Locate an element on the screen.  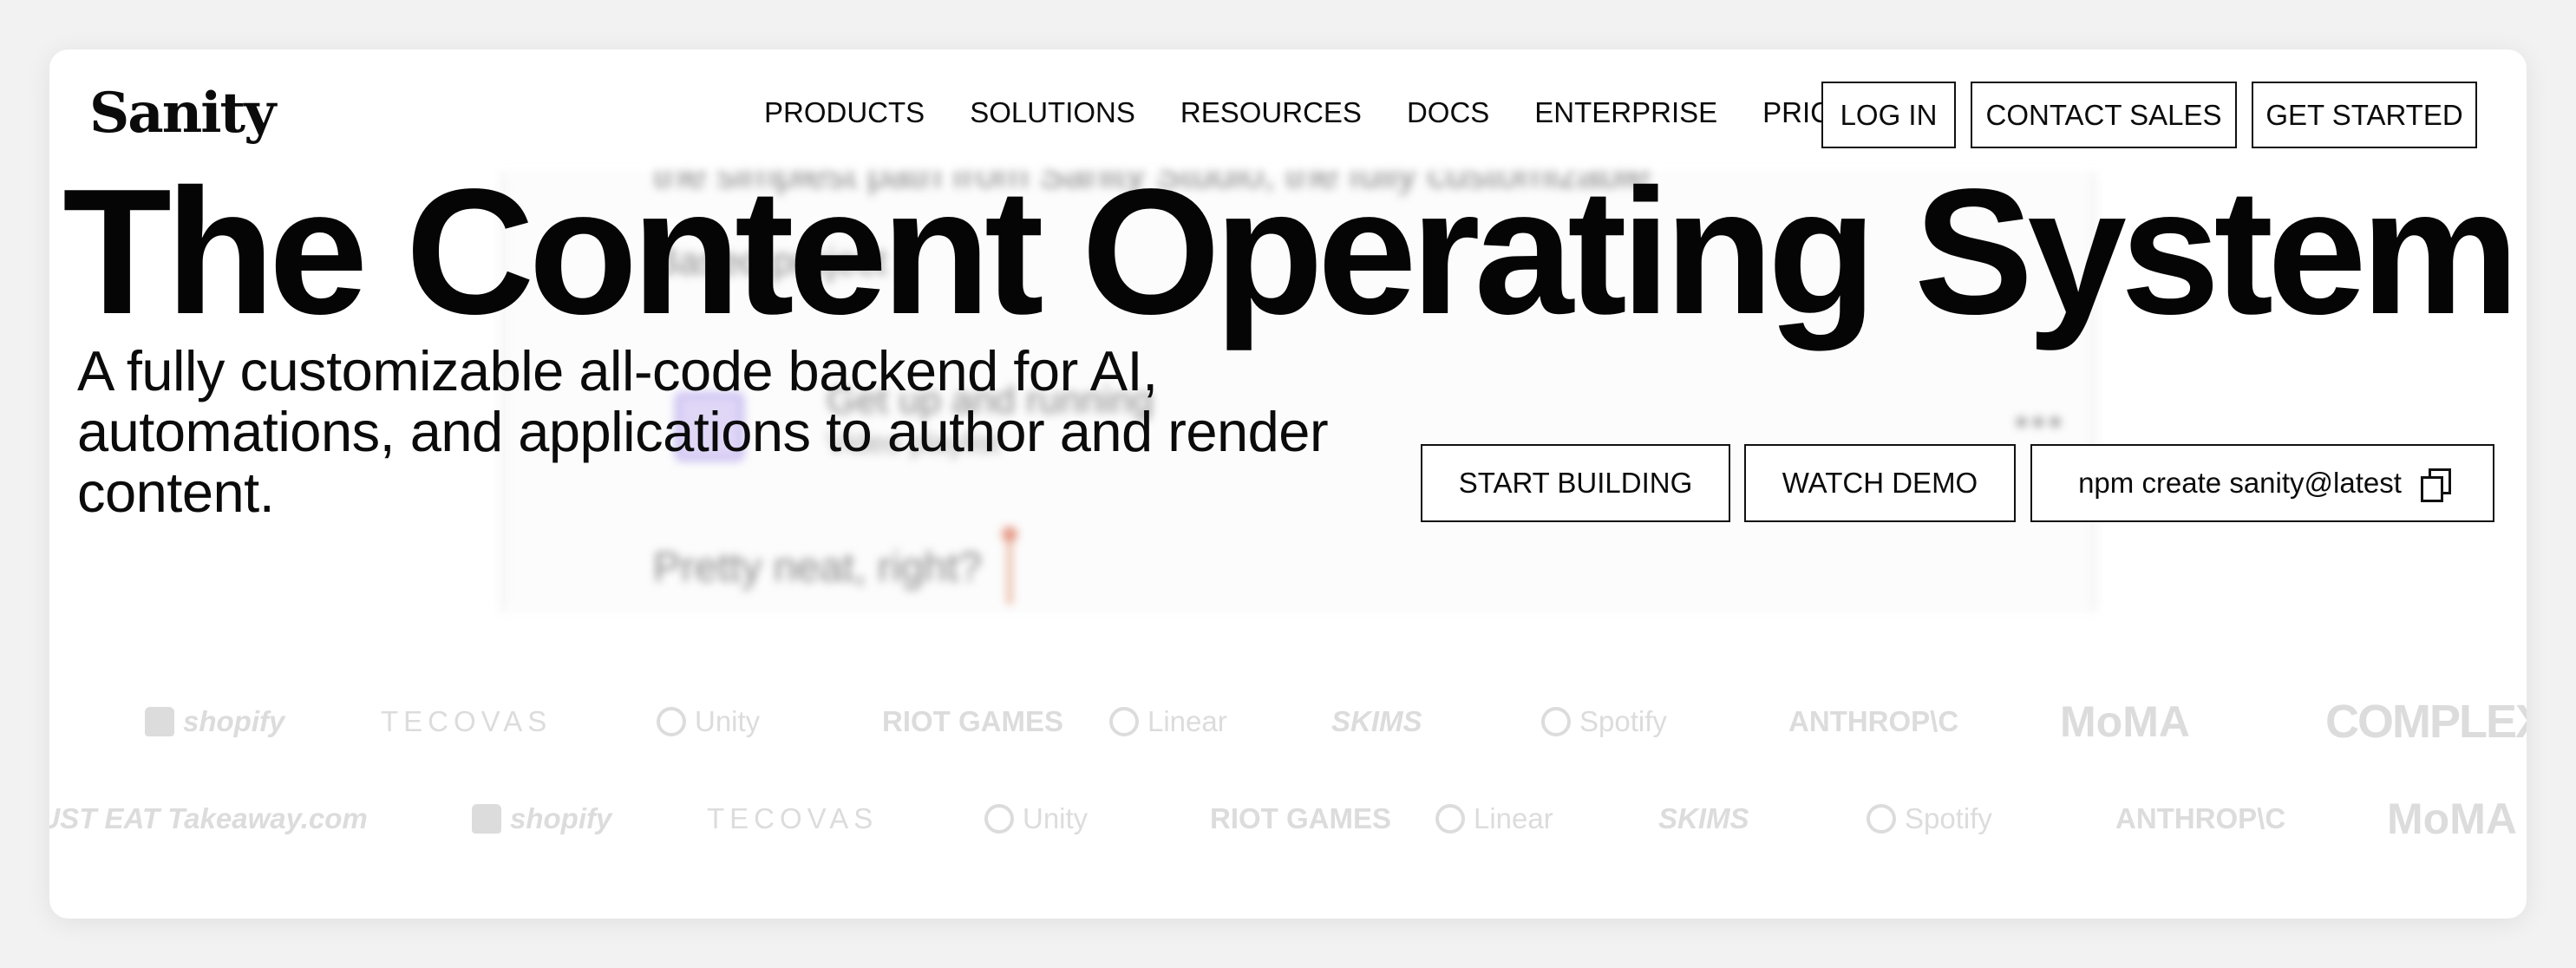
nav-enterprise: ENTERPRISE is located at coordinates (1625, 113).